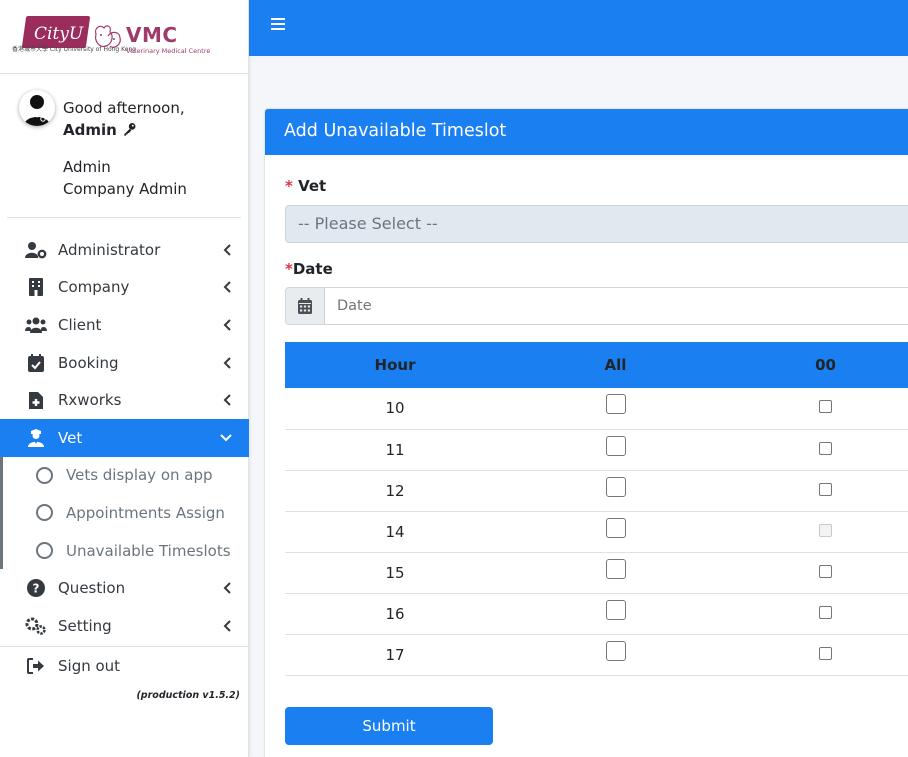 This screenshot has width=908, height=757. Describe the element at coordinates (124, 288) in the screenshot. I see `sidebar-item-company: Company` at that location.